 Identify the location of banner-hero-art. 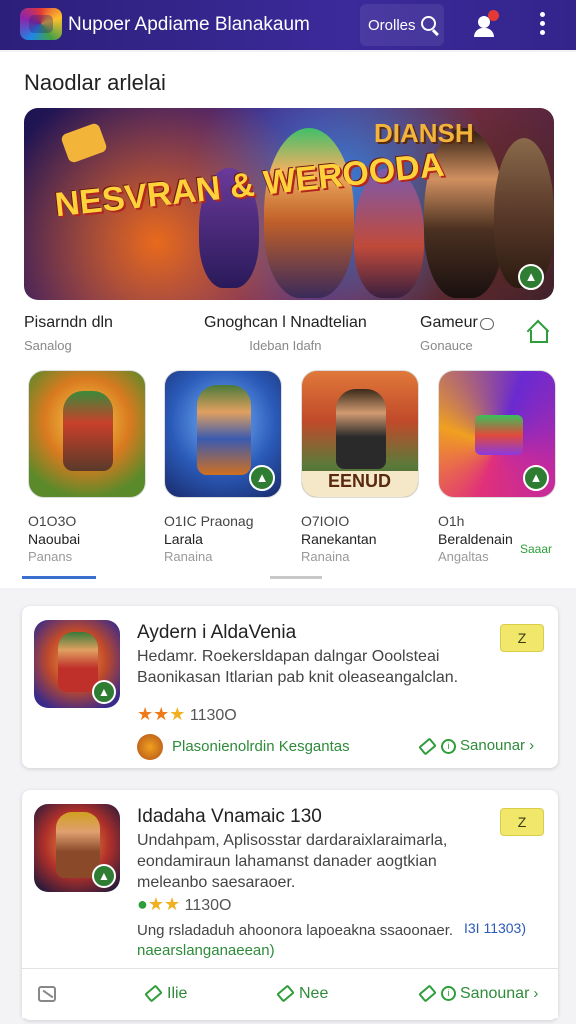
(309, 213).